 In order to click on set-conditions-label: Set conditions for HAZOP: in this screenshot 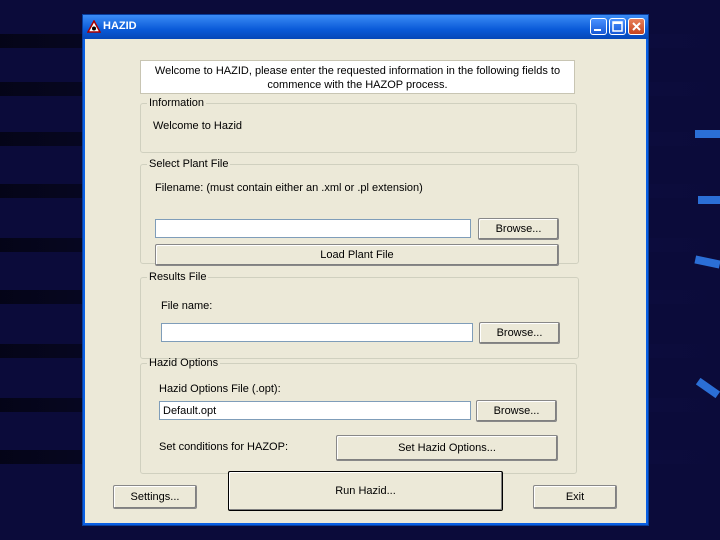, I will do `click(223, 447)`.